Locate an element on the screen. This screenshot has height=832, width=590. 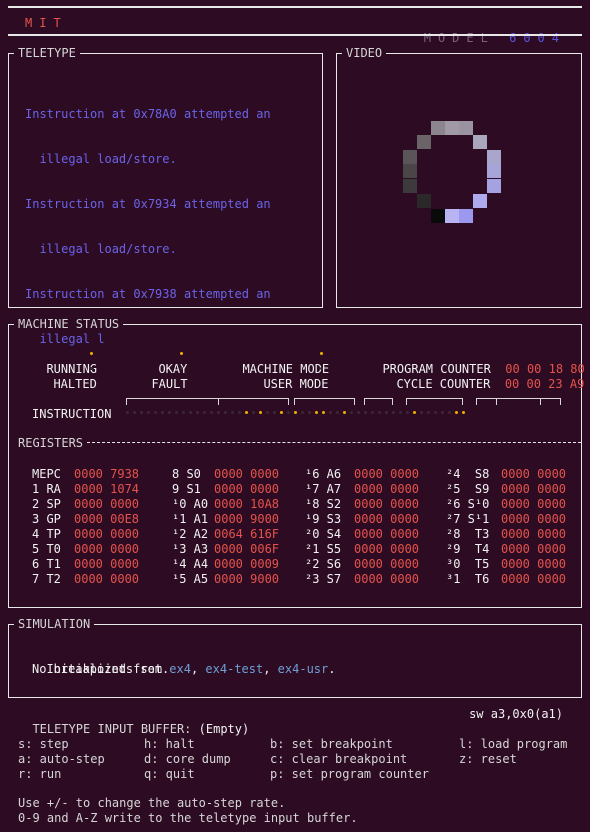
current-instruction: sw a3,0x0(a1) is located at coordinates (516, 714).